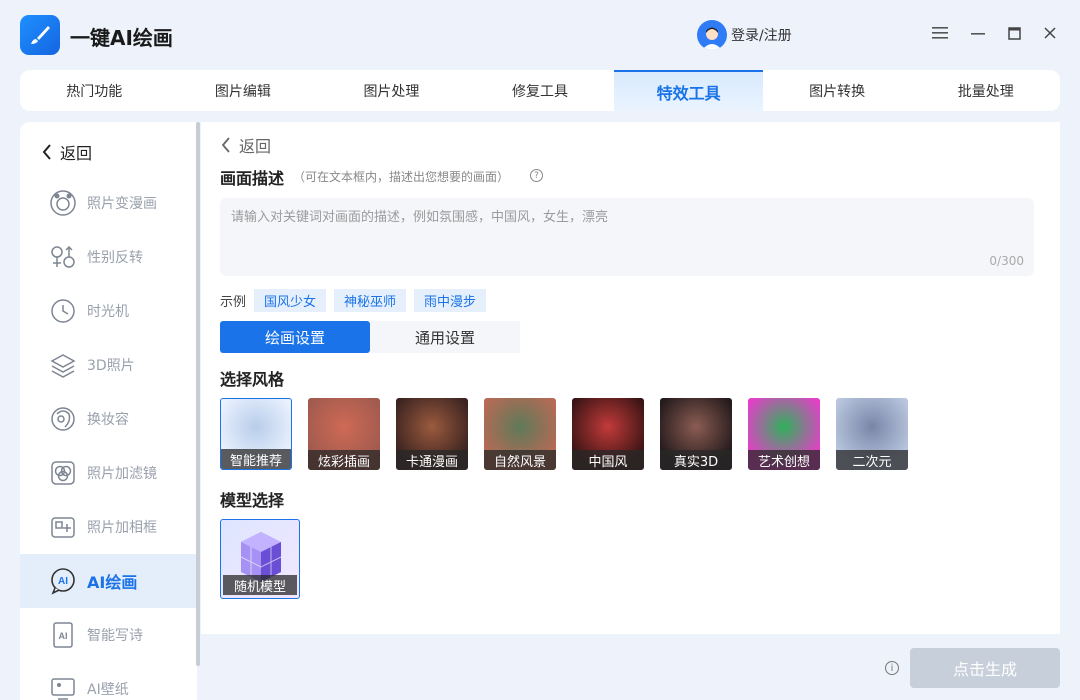 This screenshot has height=700, width=1080. I want to click on back-button: 返回, so click(246, 145).